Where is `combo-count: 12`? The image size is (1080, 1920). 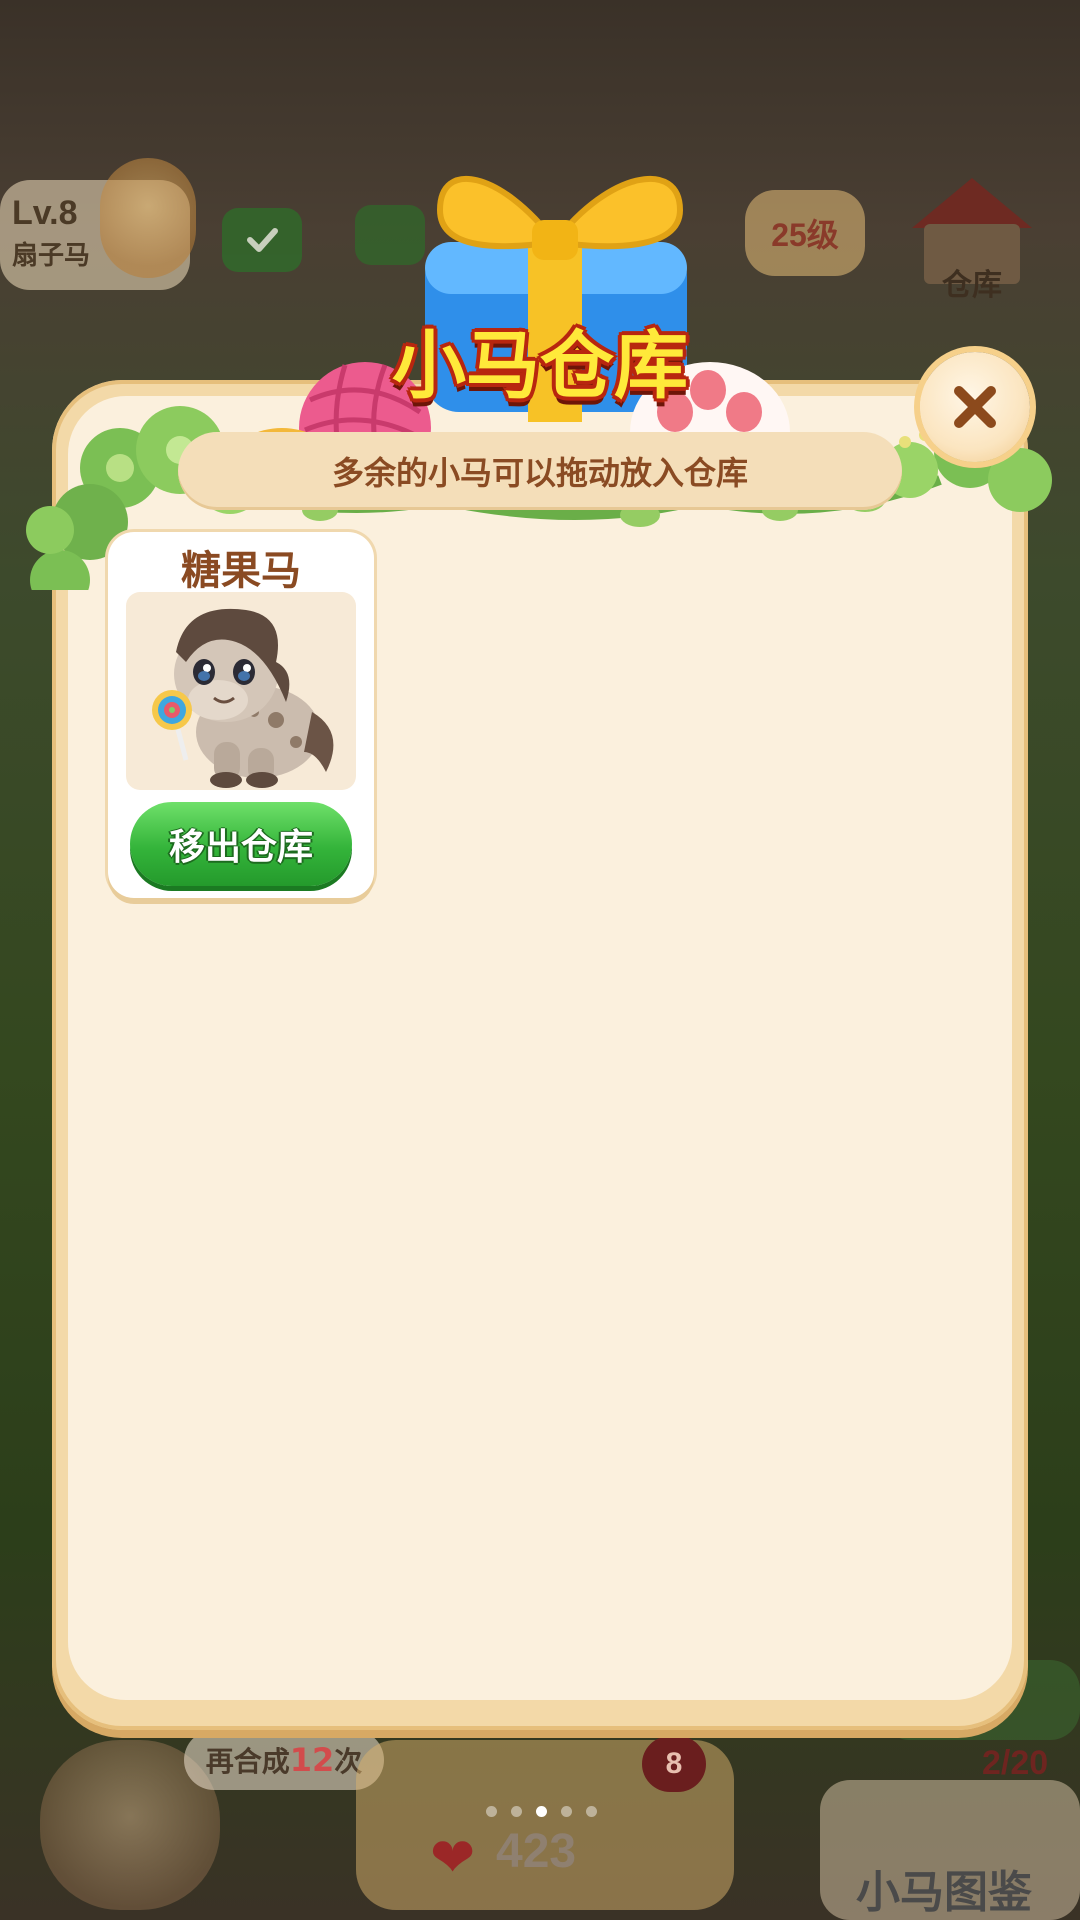 combo-count: 12 is located at coordinates (312, 1760).